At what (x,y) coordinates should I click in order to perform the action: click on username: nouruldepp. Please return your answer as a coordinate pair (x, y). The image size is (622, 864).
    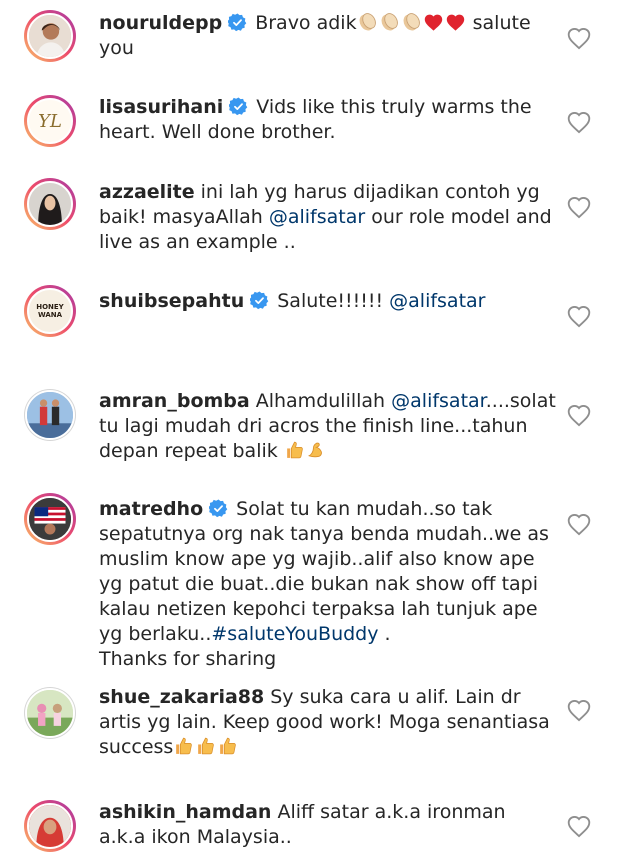
    Looking at the image, I should click on (160, 23).